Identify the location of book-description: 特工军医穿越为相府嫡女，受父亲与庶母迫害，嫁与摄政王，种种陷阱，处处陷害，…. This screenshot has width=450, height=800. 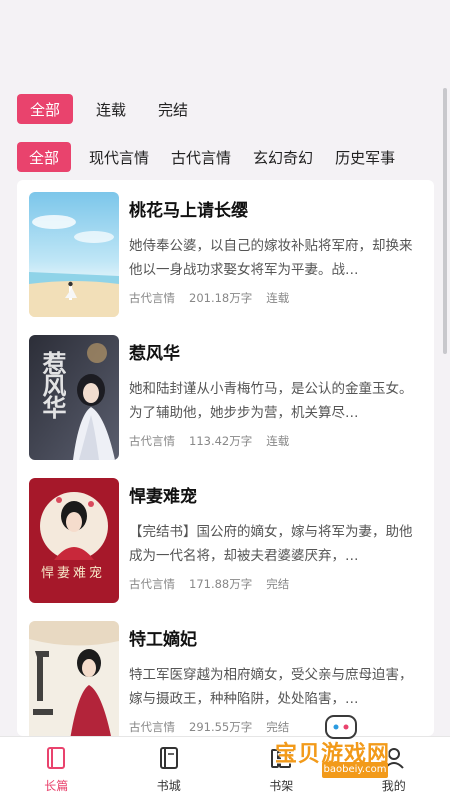
(271, 687).